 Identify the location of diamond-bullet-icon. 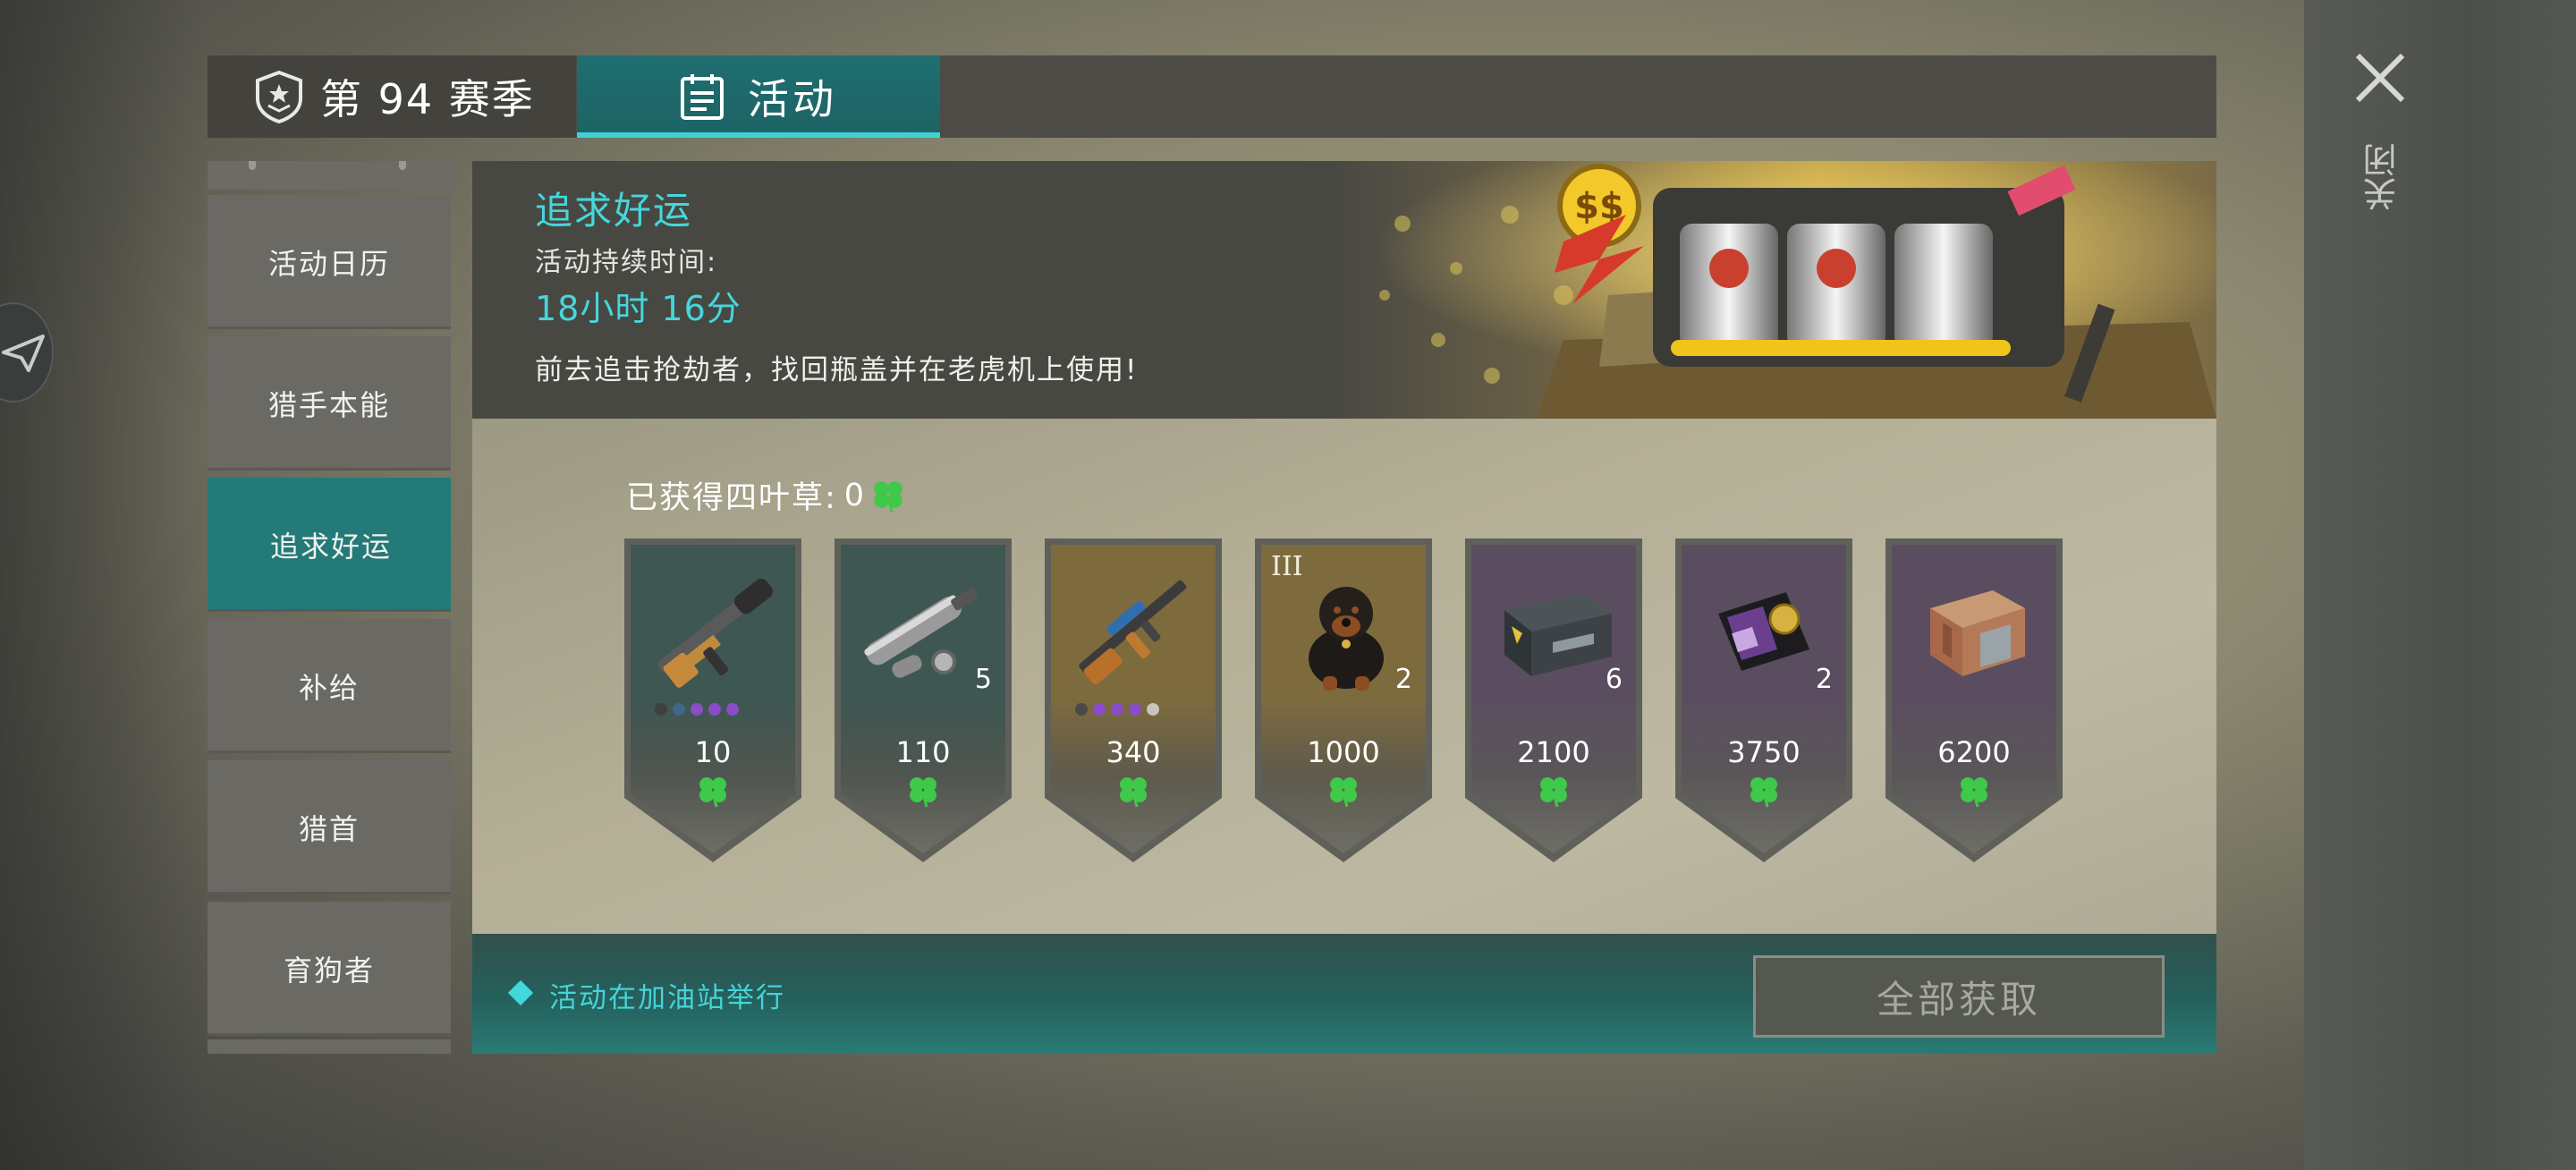
(520, 992).